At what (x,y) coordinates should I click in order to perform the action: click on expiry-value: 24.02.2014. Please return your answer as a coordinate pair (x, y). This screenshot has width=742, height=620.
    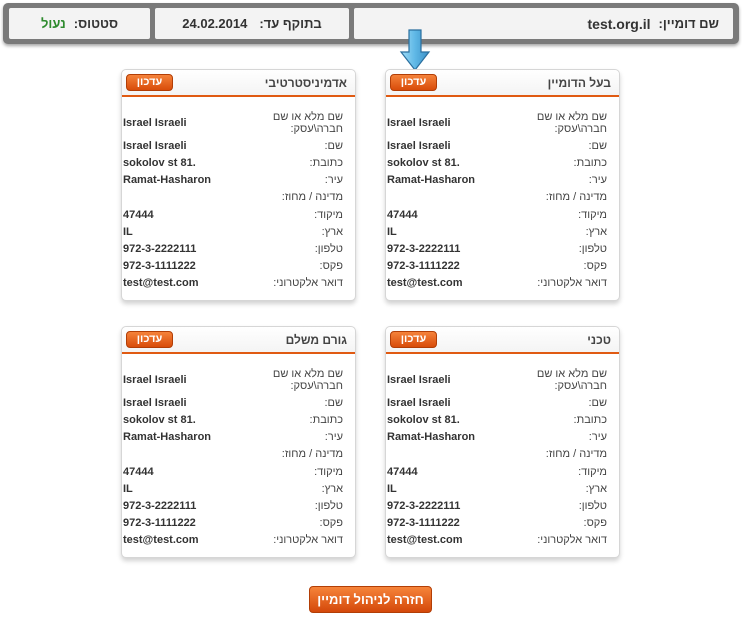
    Looking at the image, I should click on (215, 23).